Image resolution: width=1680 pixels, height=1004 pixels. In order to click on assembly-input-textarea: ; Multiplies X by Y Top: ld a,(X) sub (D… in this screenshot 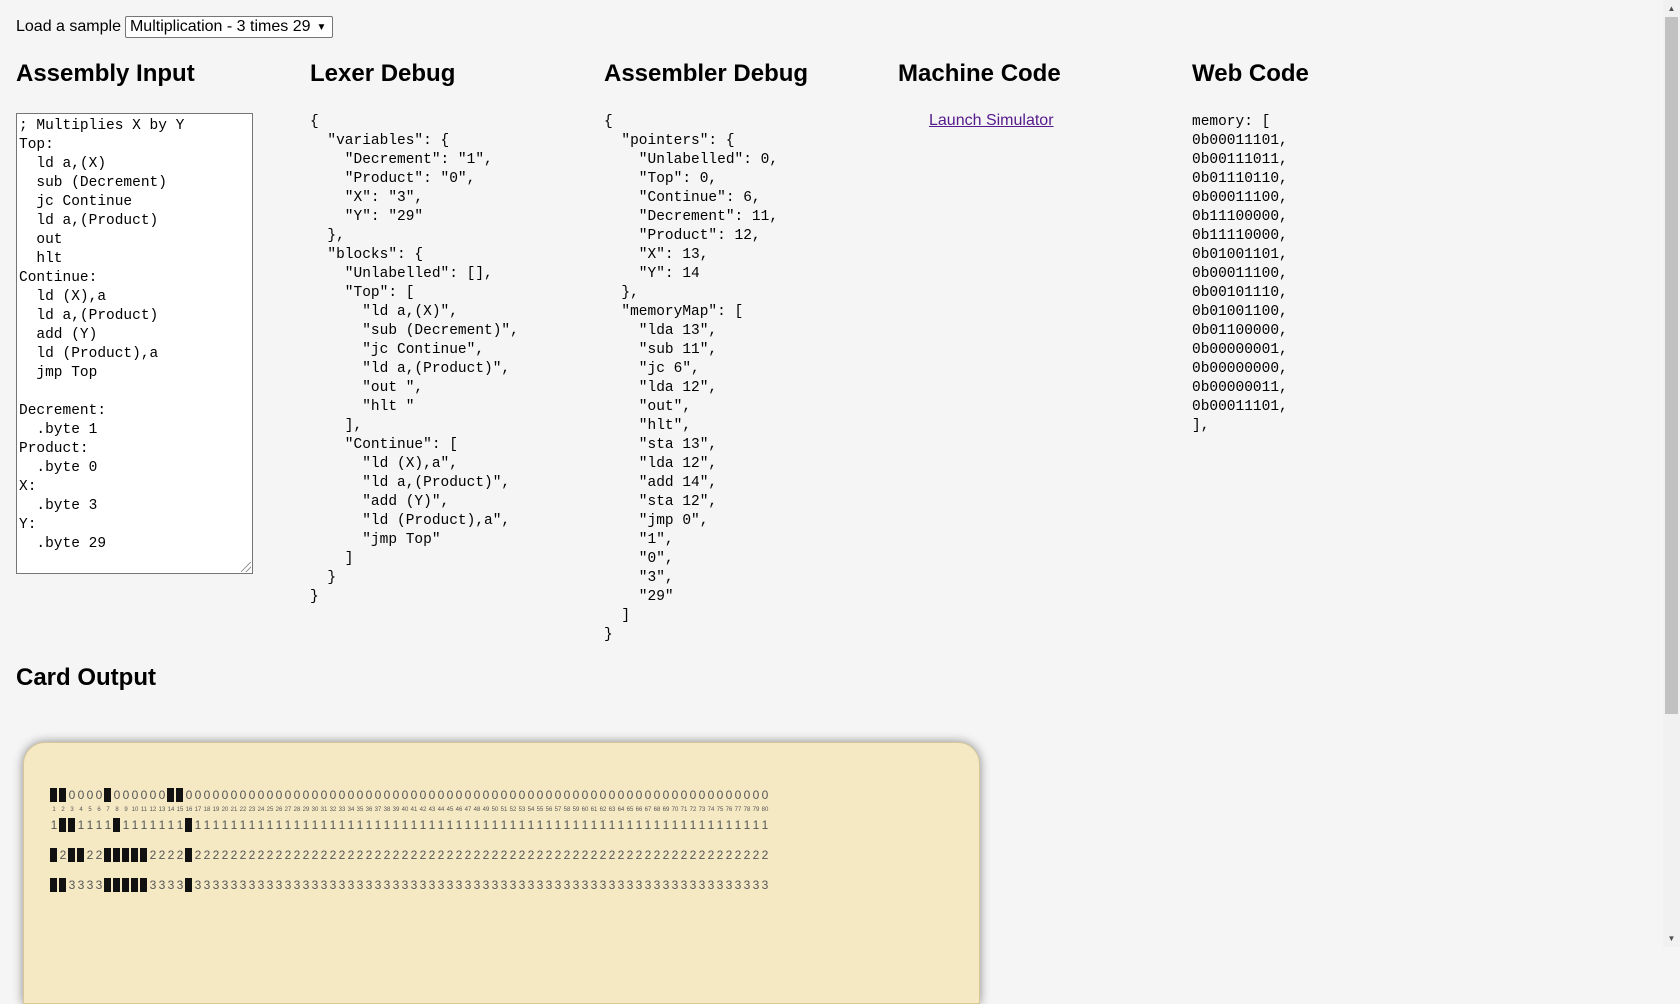, I will do `click(134, 343)`.